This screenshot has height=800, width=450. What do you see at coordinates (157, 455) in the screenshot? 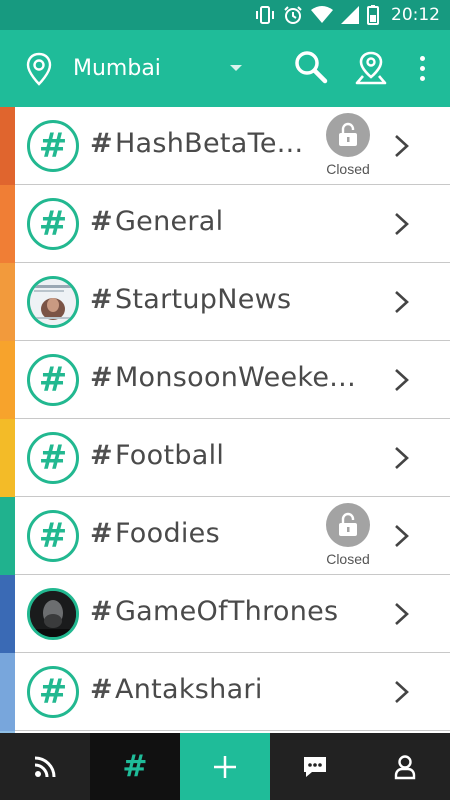
I see `channel-name: #Football` at bounding box center [157, 455].